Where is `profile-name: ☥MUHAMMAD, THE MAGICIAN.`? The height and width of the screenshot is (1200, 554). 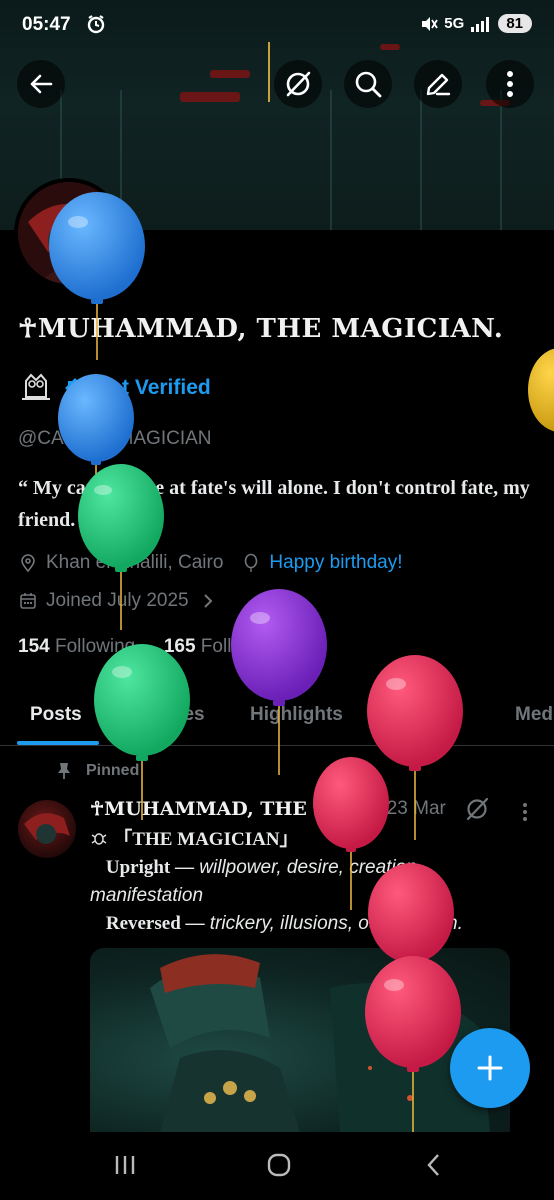
profile-name: ☥MUHAMMAD, THE MAGICIAN. is located at coordinates (261, 329).